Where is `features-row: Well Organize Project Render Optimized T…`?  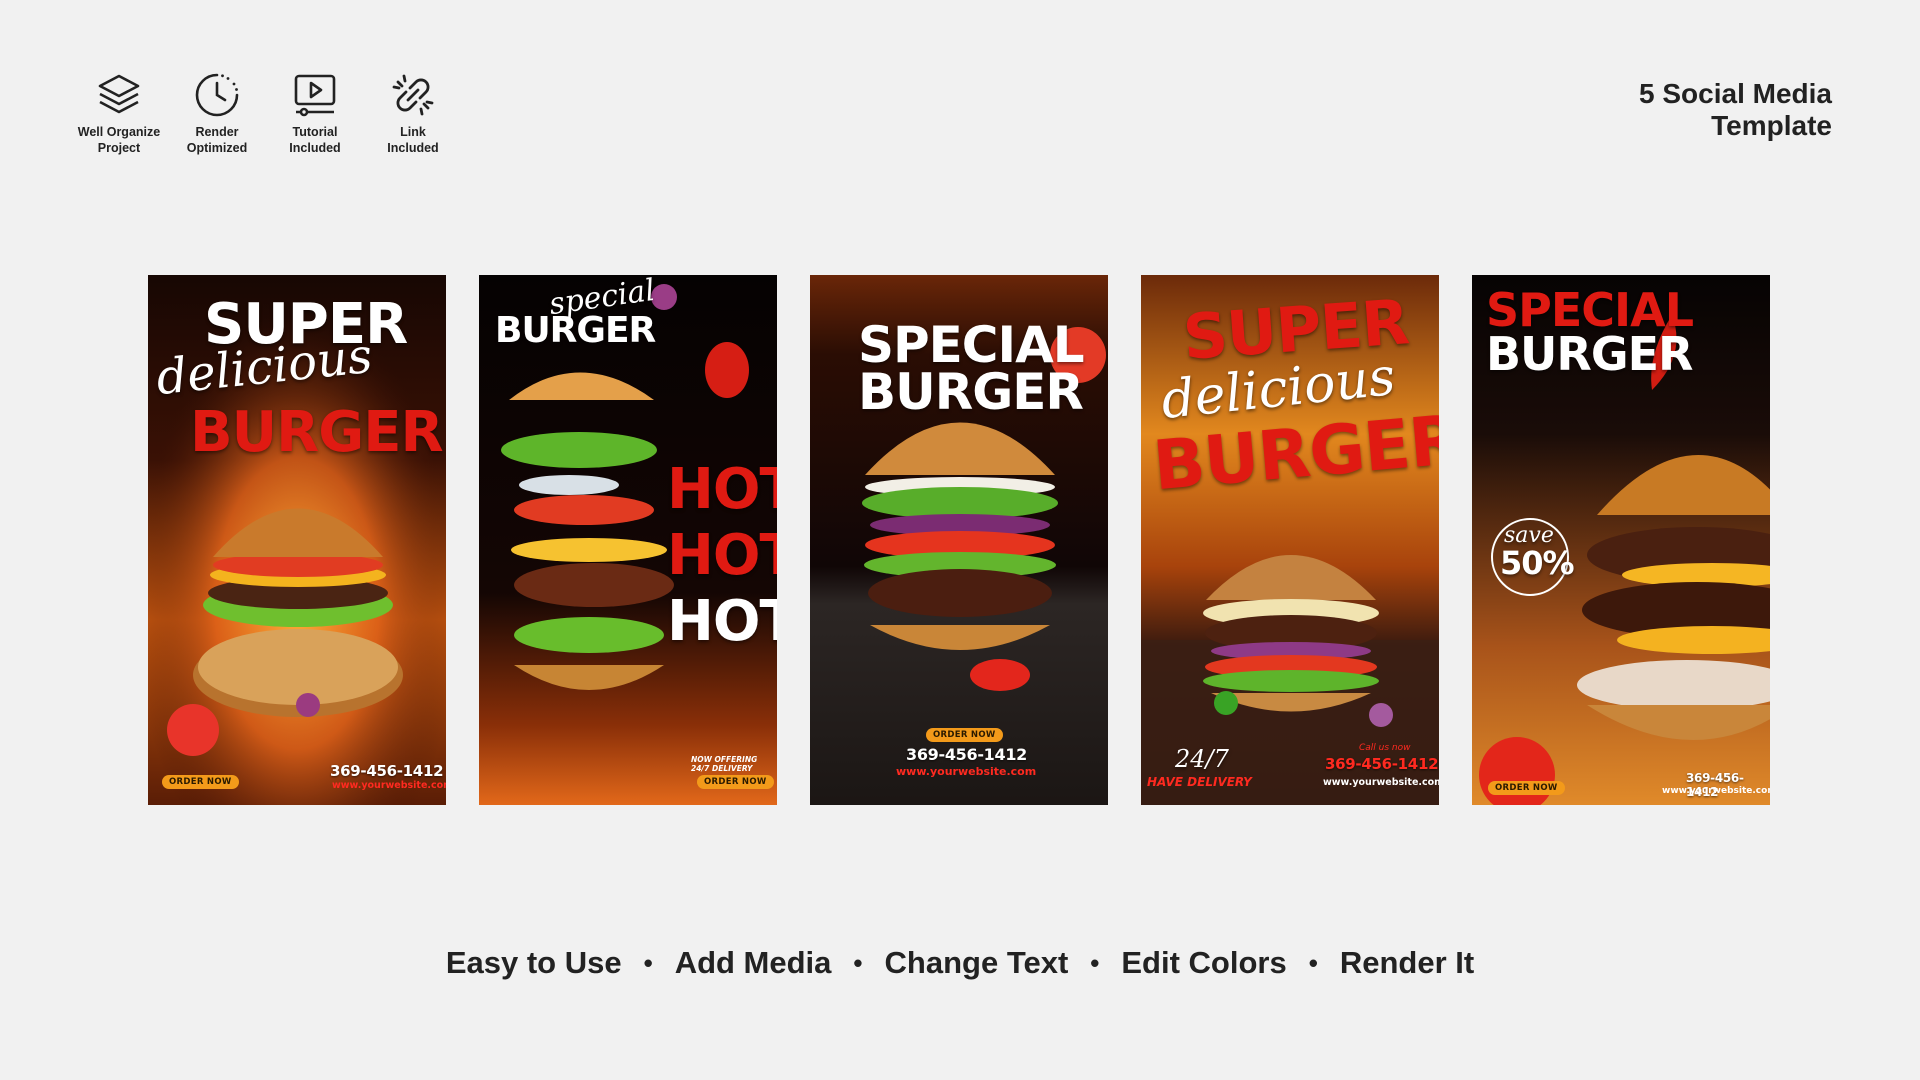
features-row: Well Organize Project Render Optimized T… is located at coordinates (266, 113).